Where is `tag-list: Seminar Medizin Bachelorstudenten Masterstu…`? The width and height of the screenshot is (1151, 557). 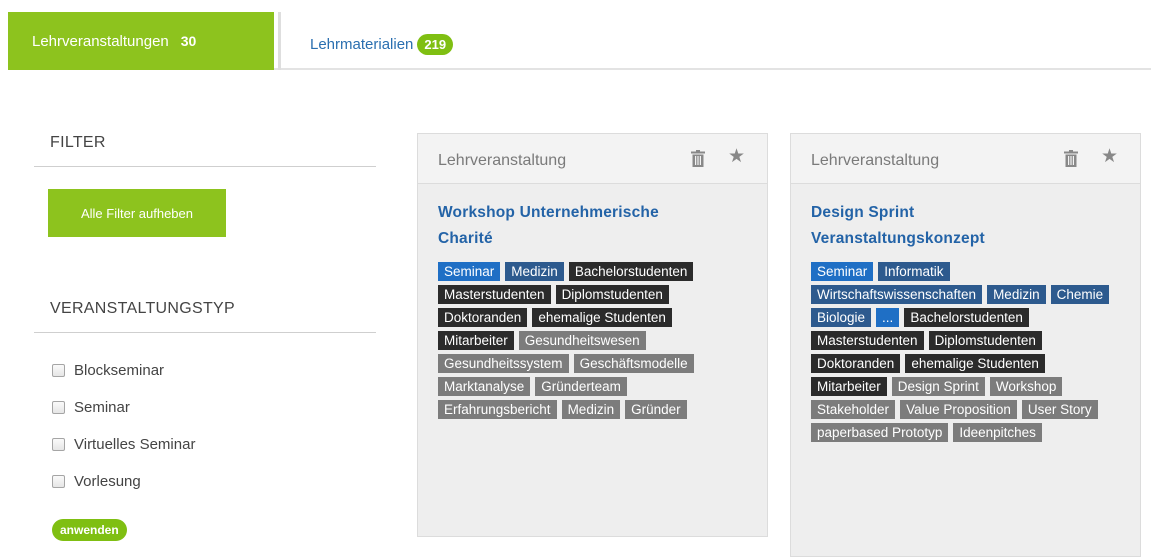
tag-list: Seminar Medizin Bachelorstudenten Masterstu… is located at coordinates (593, 342).